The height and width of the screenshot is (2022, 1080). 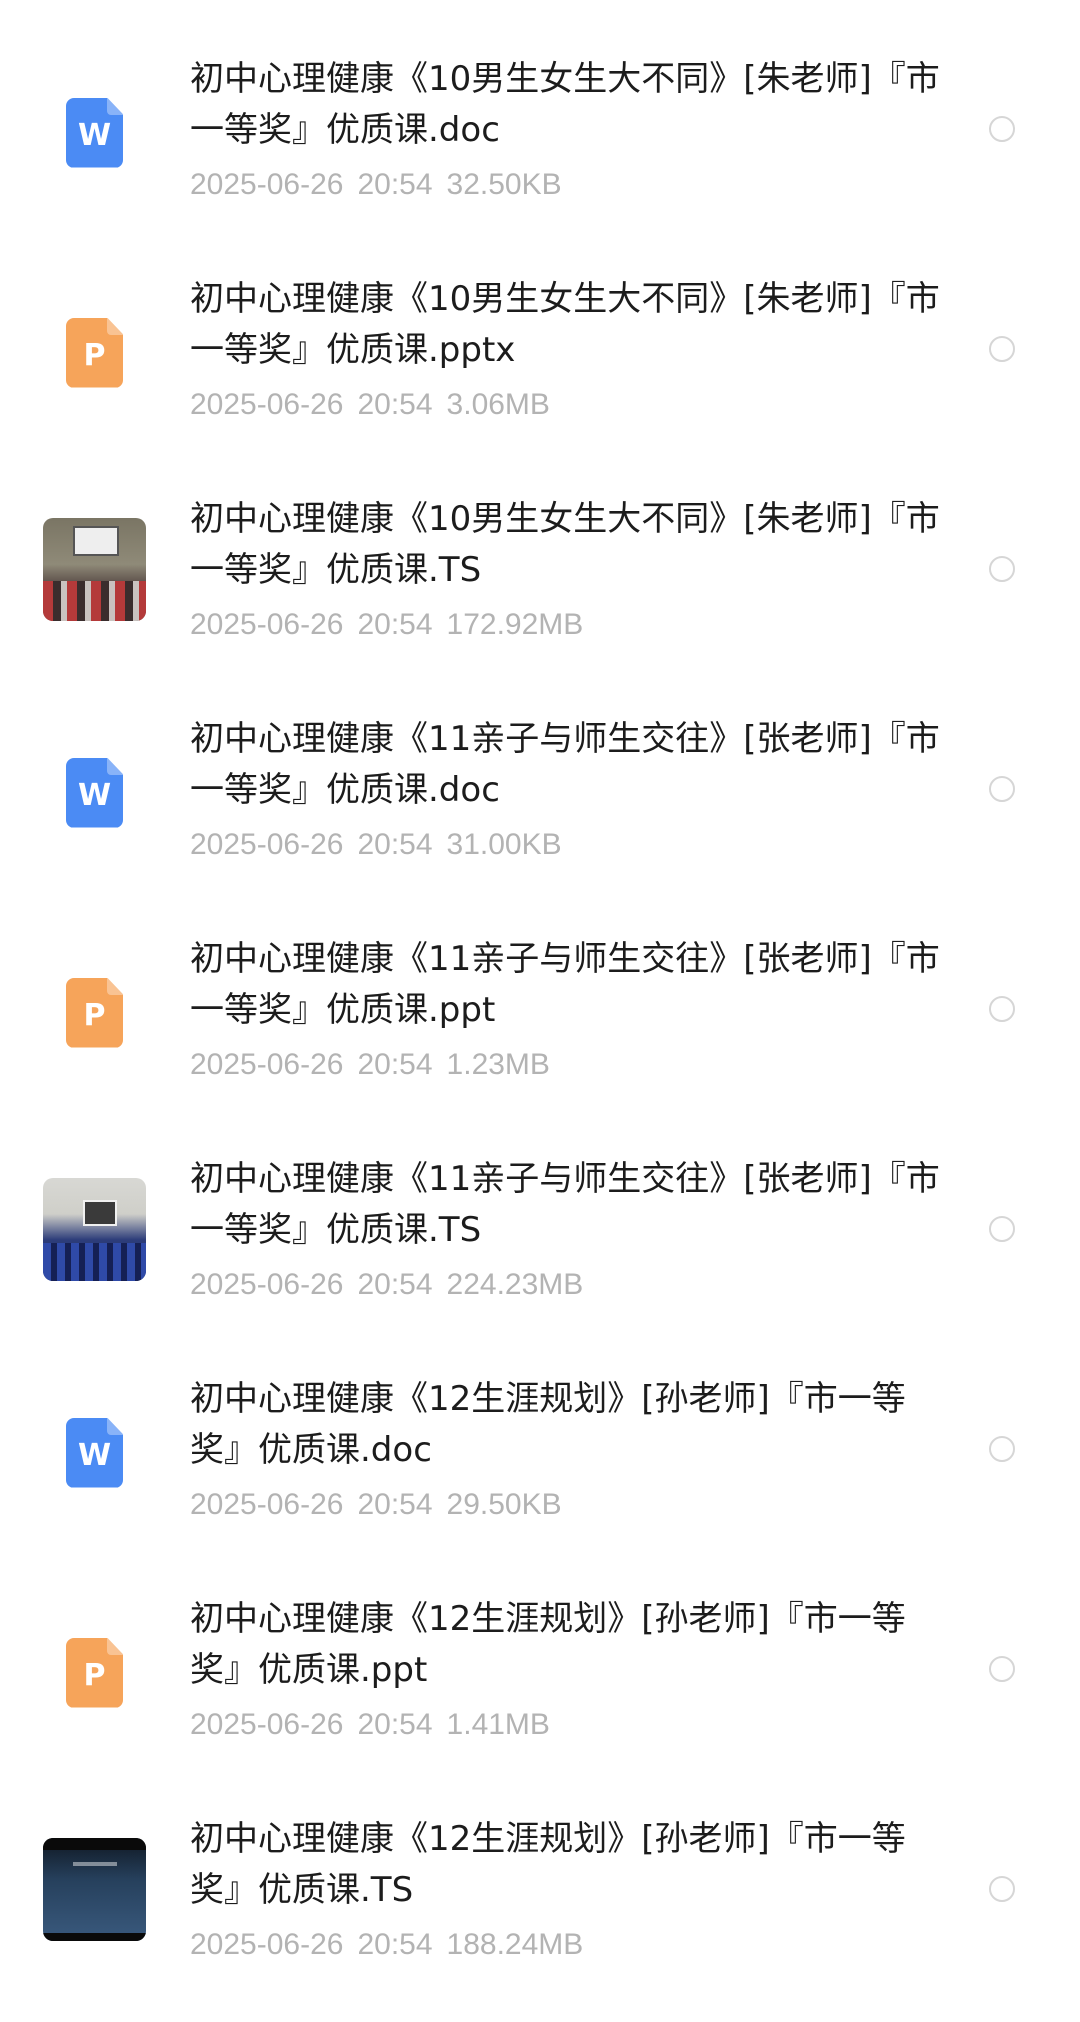 What do you see at coordinates (504, 1504) in the screenshot?
I see `file-size: 29.50KB` at bounding box center [504, 1504].